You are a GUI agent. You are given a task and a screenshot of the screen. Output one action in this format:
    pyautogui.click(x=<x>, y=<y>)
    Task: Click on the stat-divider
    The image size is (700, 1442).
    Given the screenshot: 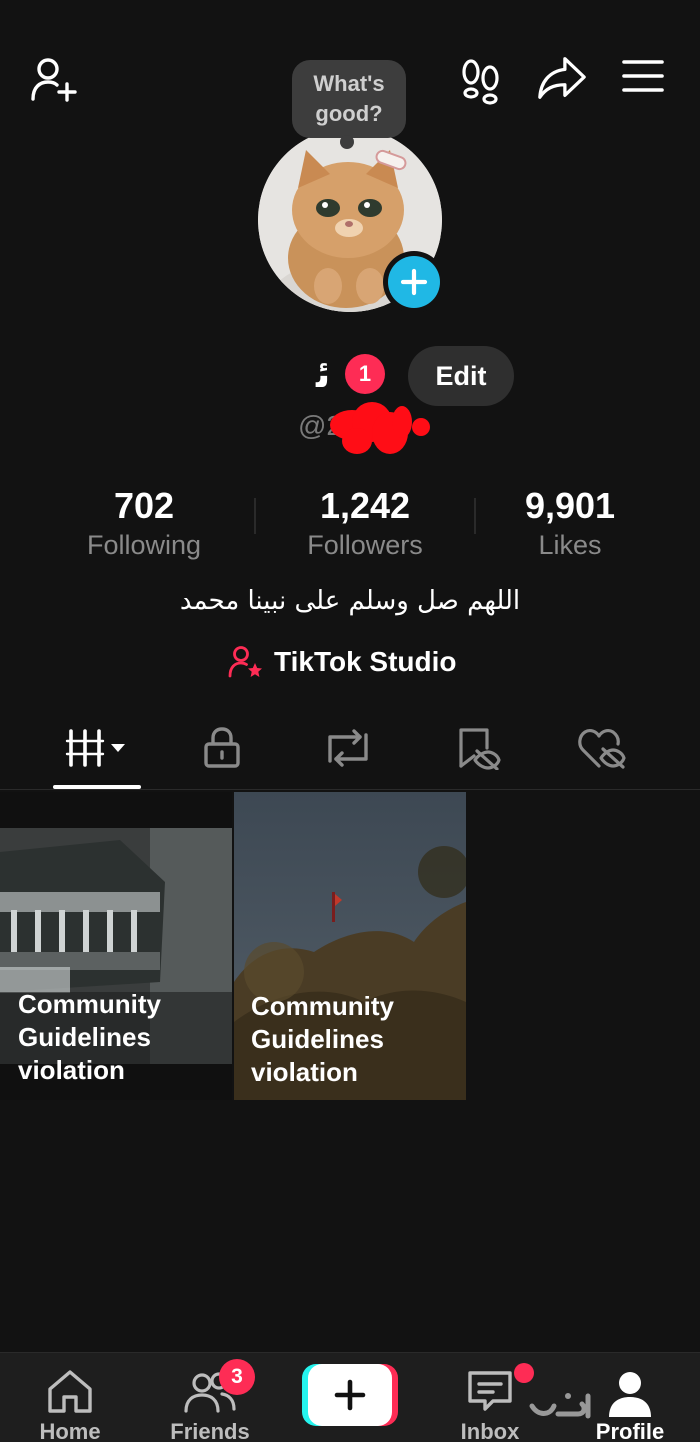 What is the action you would take?
    pyautogui.click(x=255, y=516)
    